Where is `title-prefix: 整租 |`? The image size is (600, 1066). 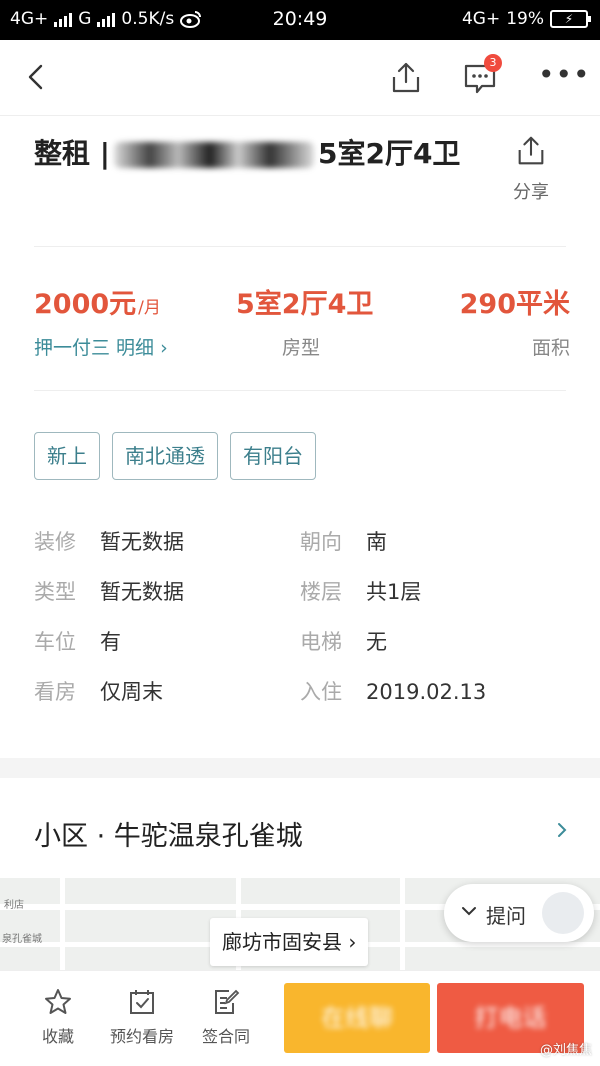 title-prefix: 整租 | is located at coordinates (72, 153).